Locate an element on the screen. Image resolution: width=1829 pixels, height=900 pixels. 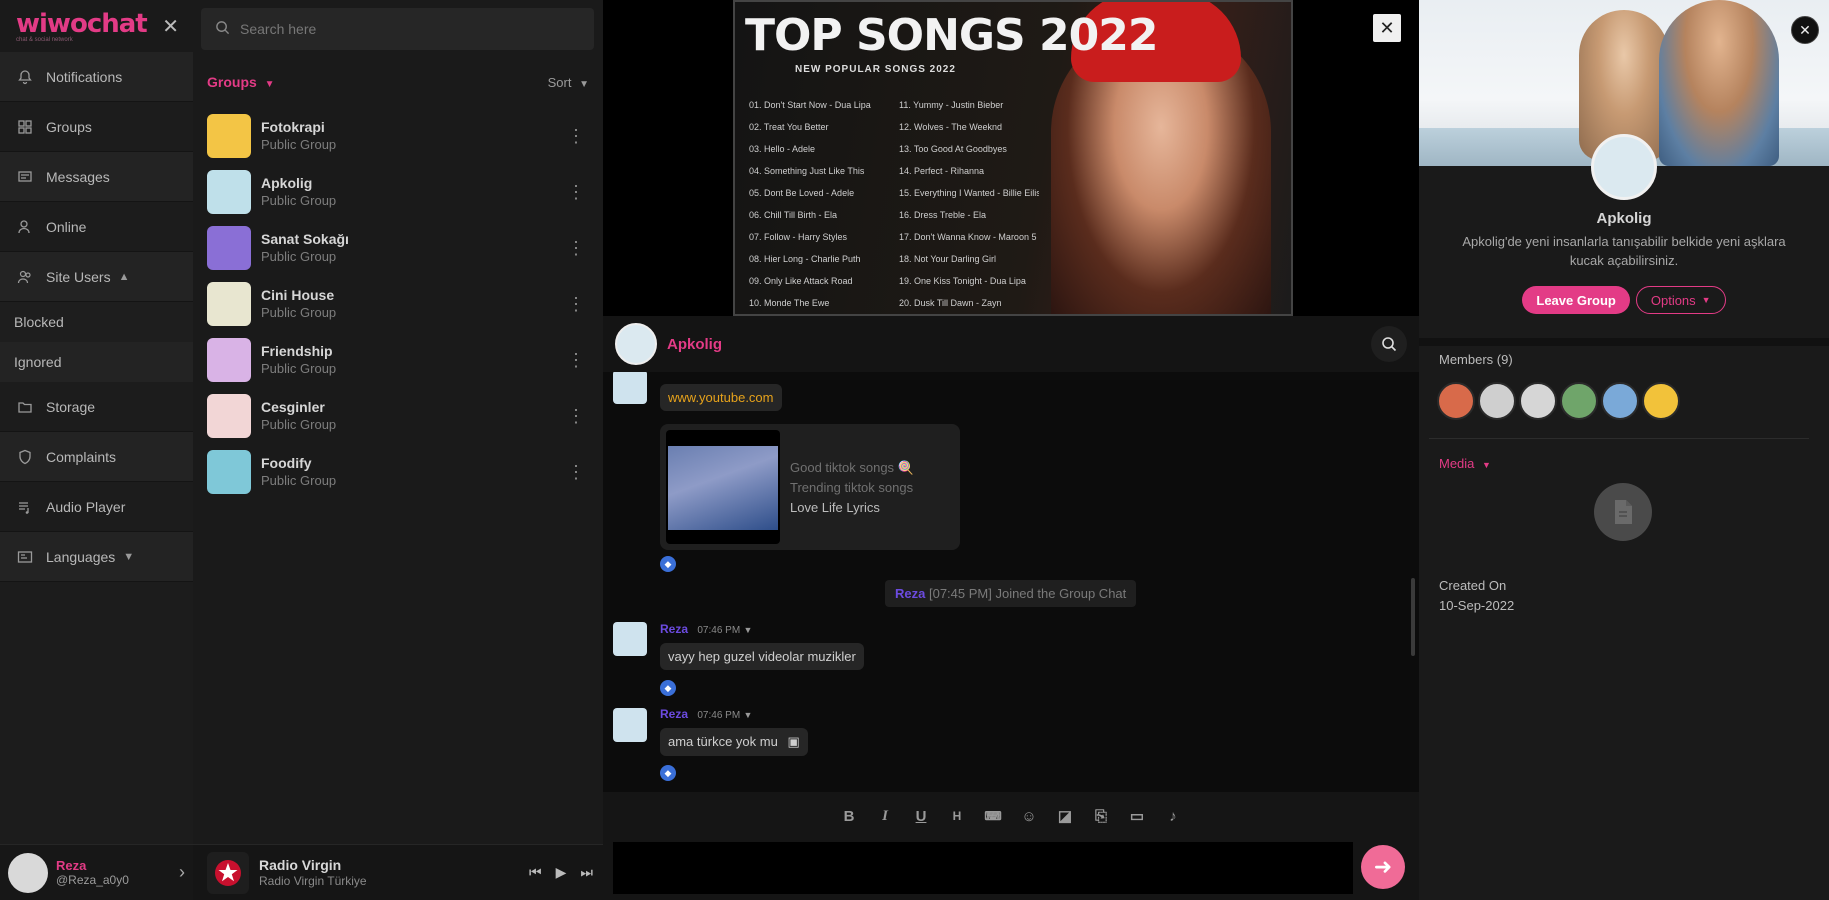
nav-languages: Languages ▼ is located at coordinates (96, 557).